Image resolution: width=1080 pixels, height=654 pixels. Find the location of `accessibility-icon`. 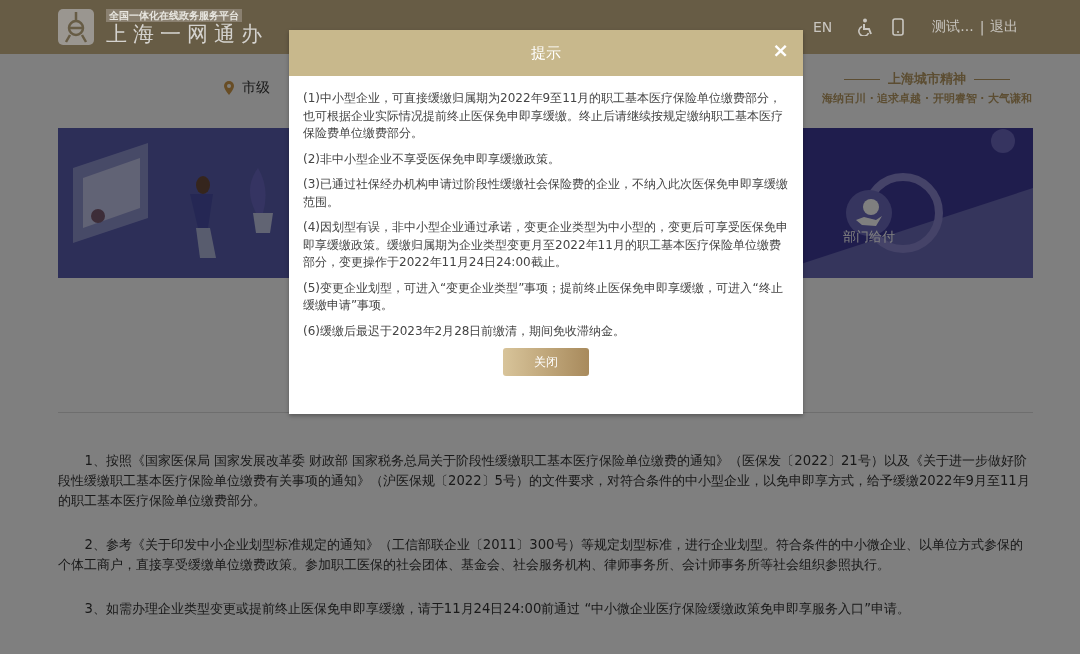

accessibility-icon is located at coordinates (866, 27).